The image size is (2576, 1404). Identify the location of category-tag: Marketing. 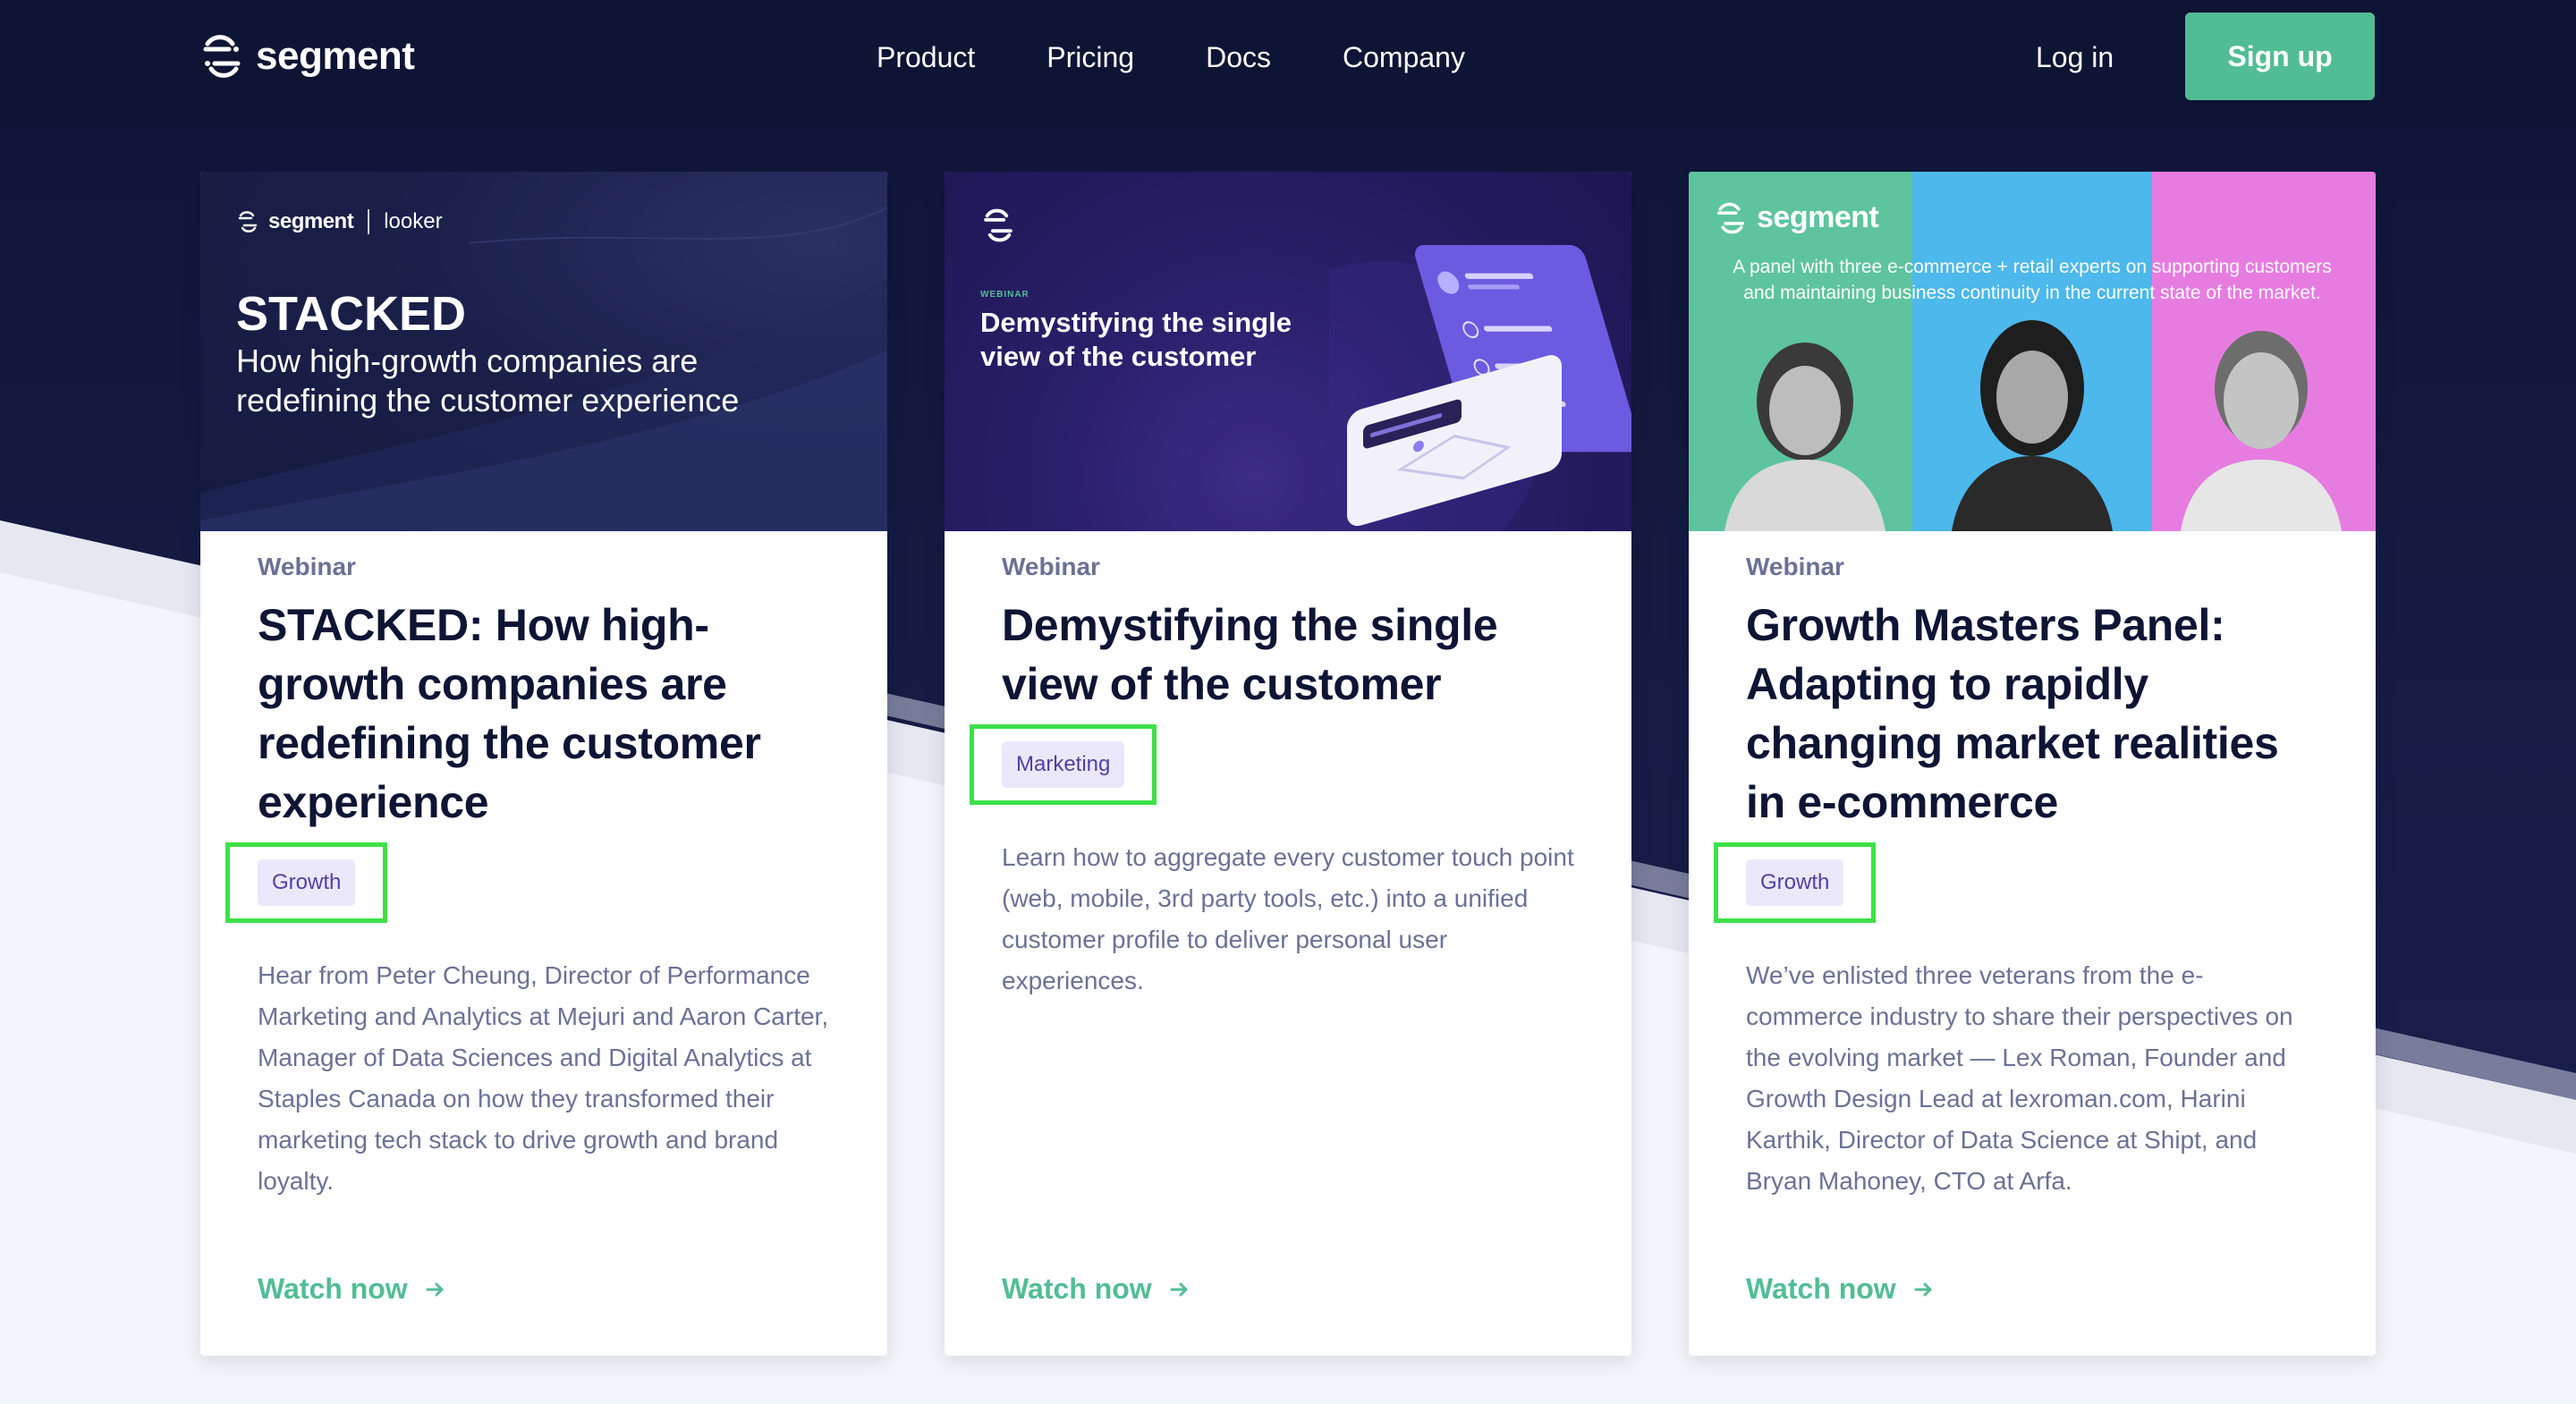
(1063, 765).